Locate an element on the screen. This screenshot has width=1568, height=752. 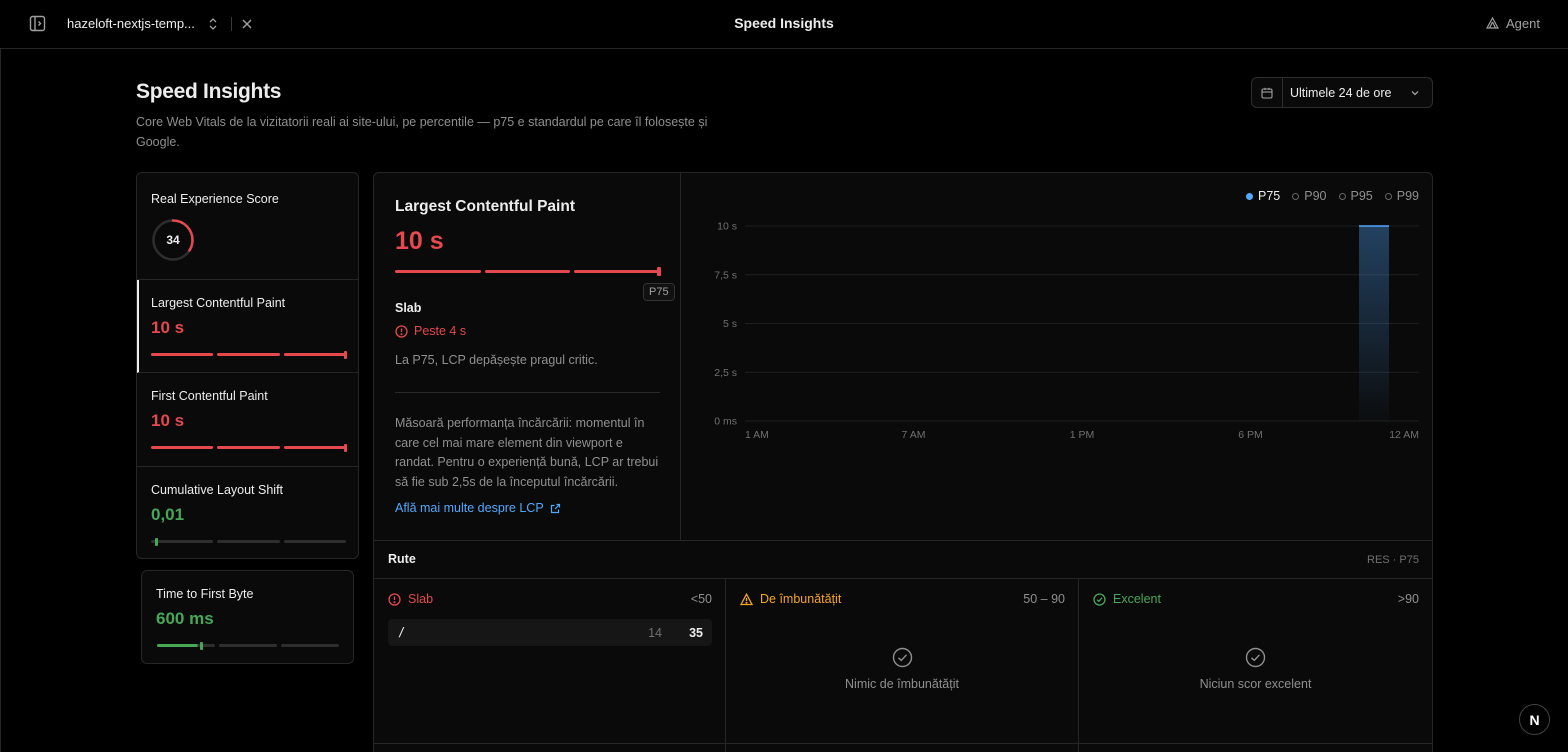
route-score: 35 is located at coordinates (696, 633).